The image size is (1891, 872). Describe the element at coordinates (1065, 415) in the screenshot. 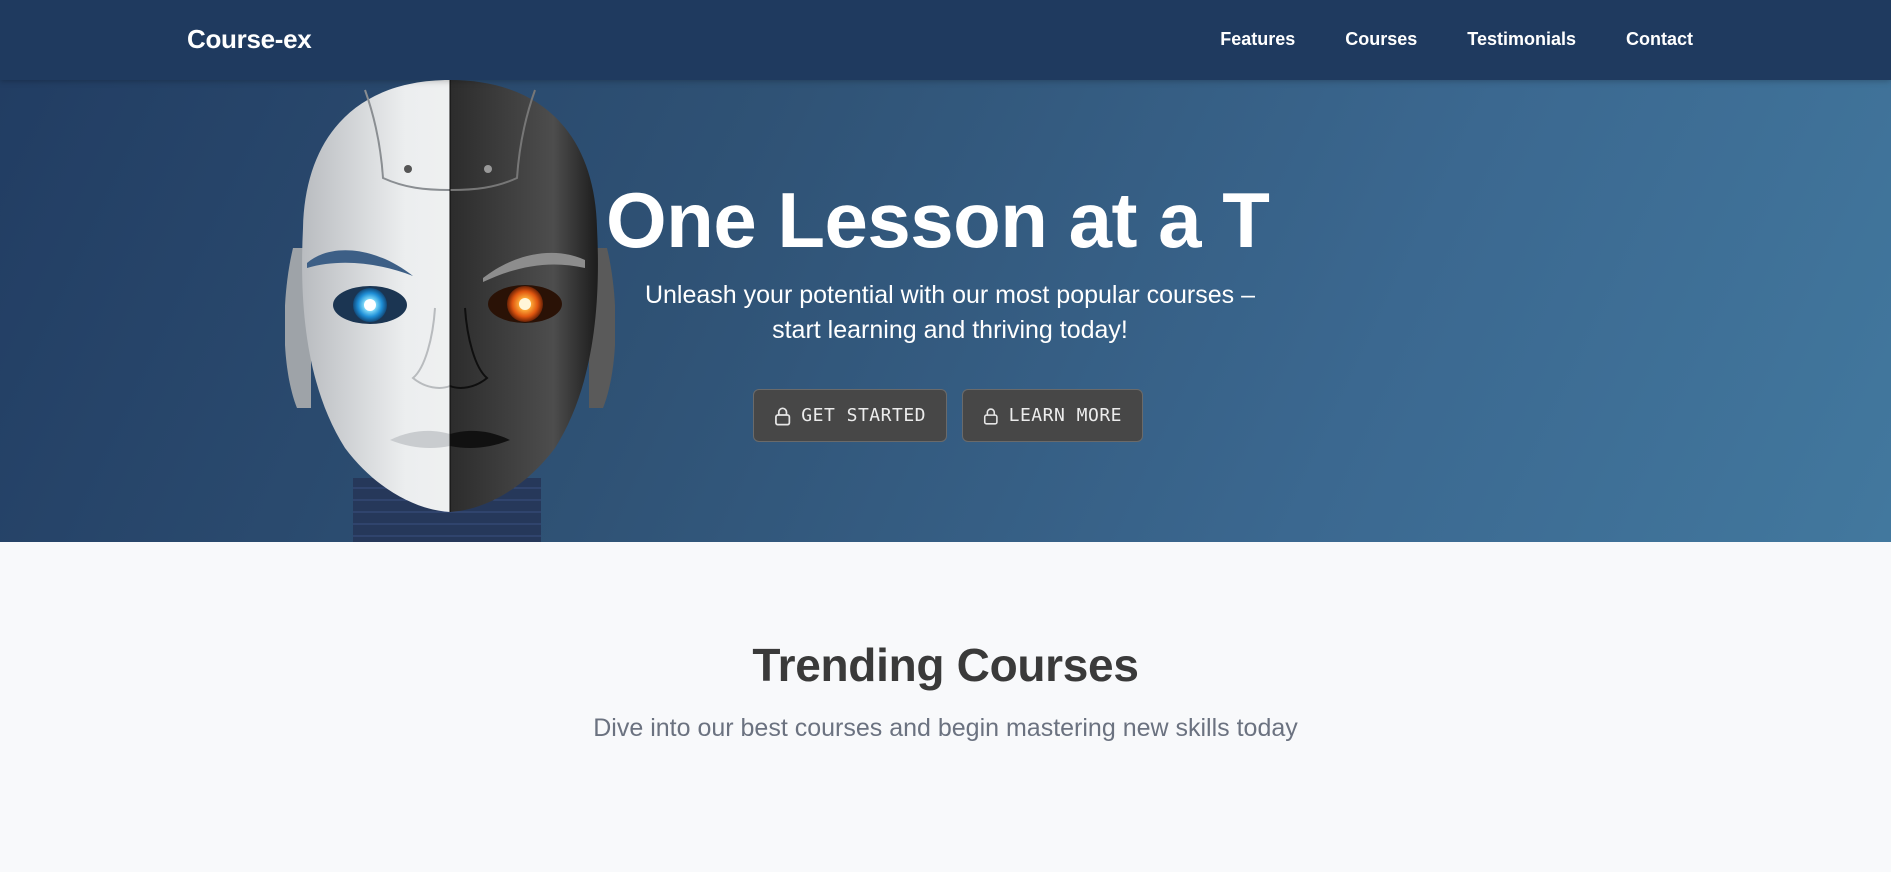

I see `learn-more-label: LEARN MORE` at that location.